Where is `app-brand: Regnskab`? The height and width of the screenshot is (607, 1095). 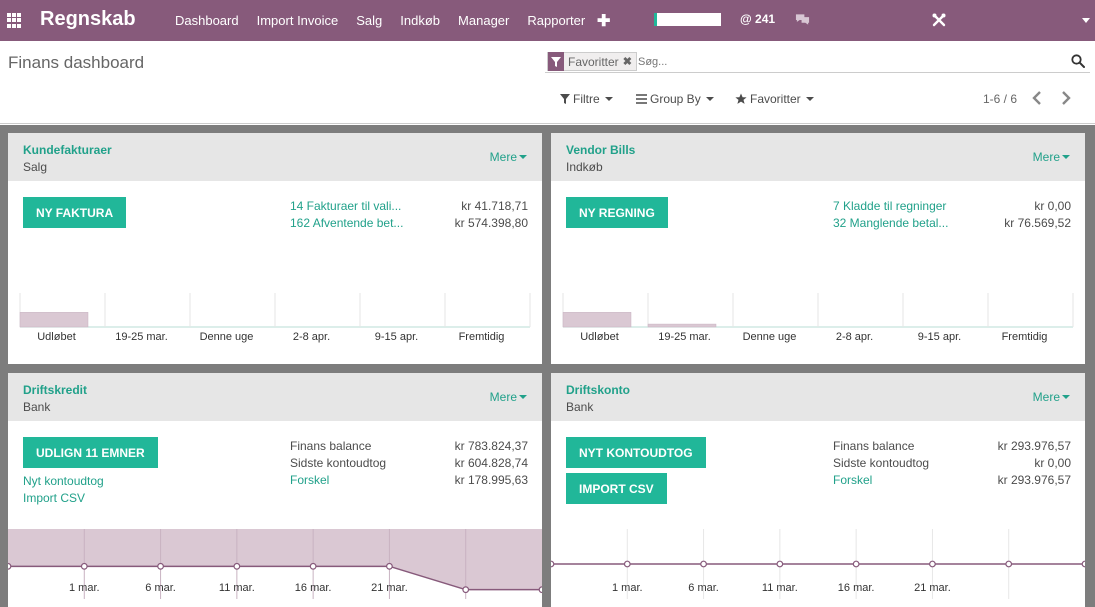
app-brand: Regnskab is located at coordinates (88, 19).